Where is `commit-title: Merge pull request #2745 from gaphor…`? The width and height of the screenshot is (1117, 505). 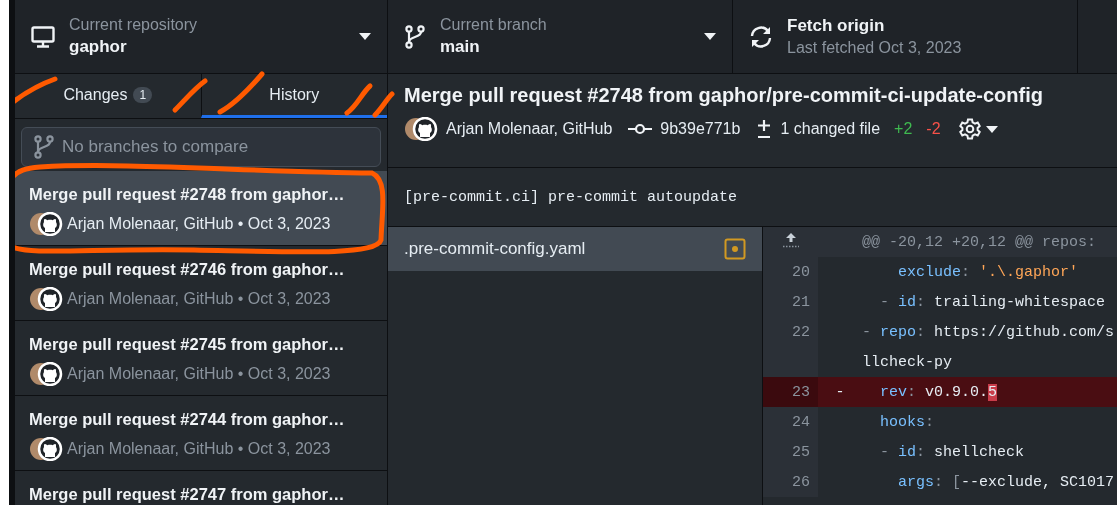
commit-title: Merge pull request #2745 from gaphor… is located at coordinates (187, 344).